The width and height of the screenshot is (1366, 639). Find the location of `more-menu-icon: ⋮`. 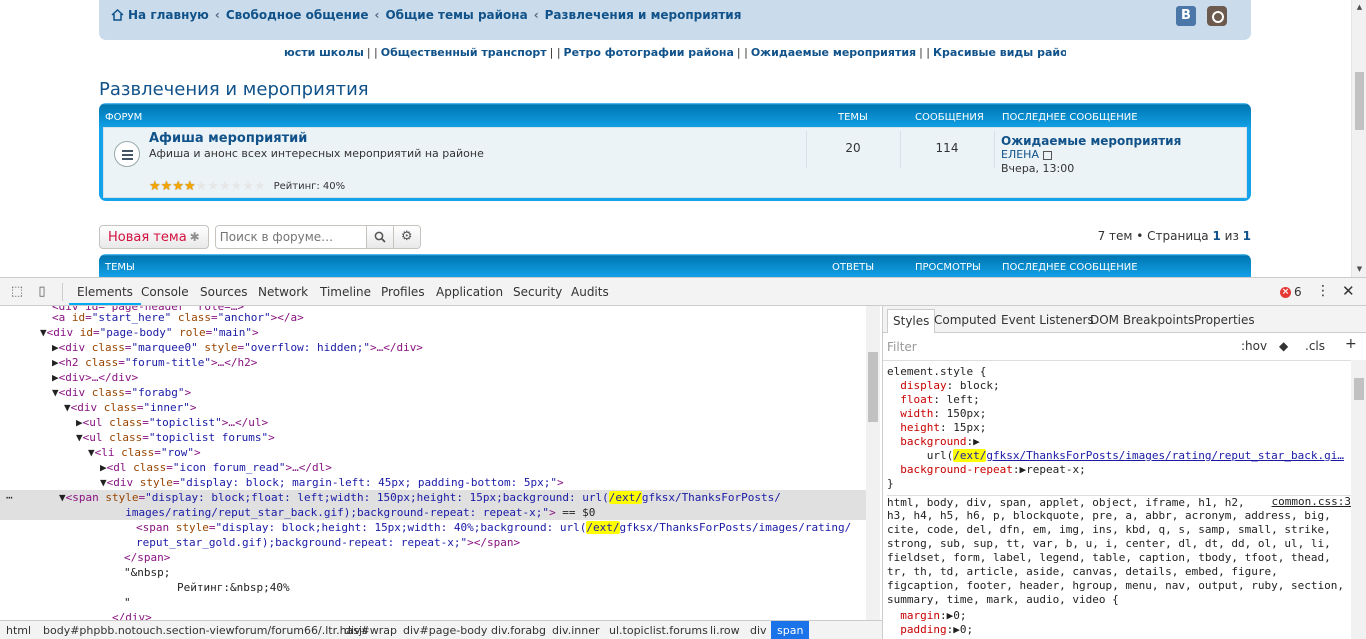

more-menu-icon: ⋮ is located at coordinates (1323, 291).